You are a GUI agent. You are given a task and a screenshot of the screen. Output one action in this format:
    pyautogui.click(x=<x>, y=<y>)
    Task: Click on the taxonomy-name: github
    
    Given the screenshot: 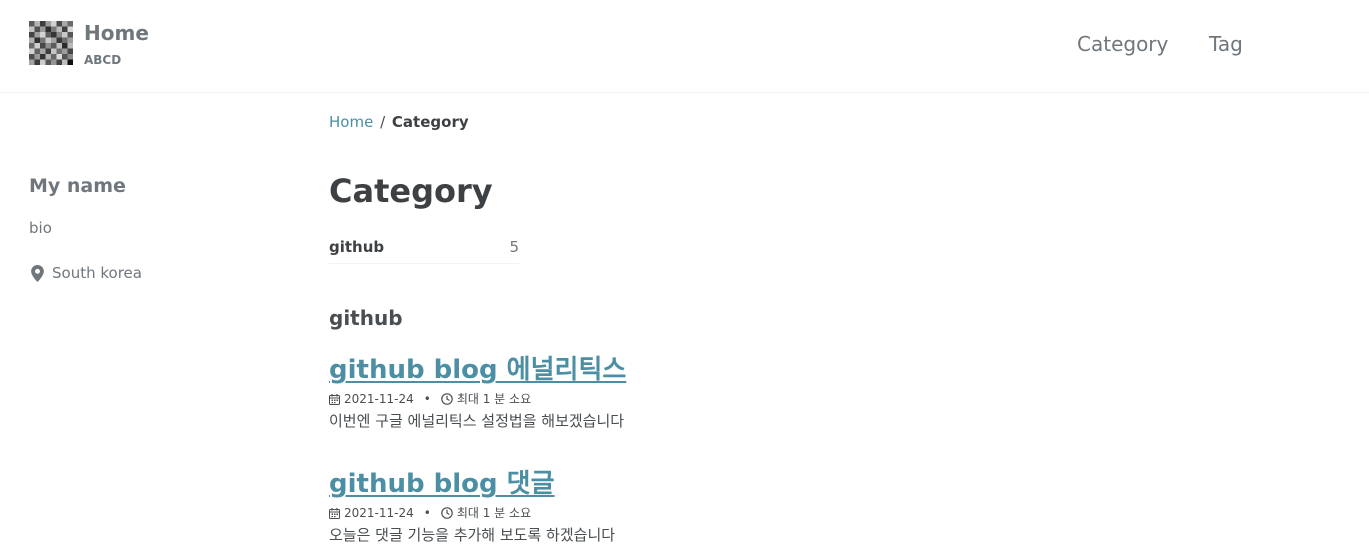 What is the action you would take?
    pyautogui.click(x=357, y=247)
    